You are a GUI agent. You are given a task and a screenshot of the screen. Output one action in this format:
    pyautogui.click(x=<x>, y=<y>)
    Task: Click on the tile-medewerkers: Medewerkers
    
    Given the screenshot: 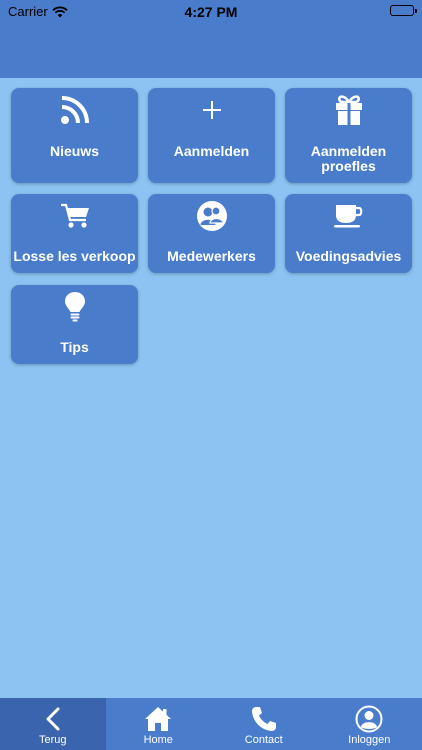 What is the action you would take?
    pyautogui.click(x=211, y=233)
    